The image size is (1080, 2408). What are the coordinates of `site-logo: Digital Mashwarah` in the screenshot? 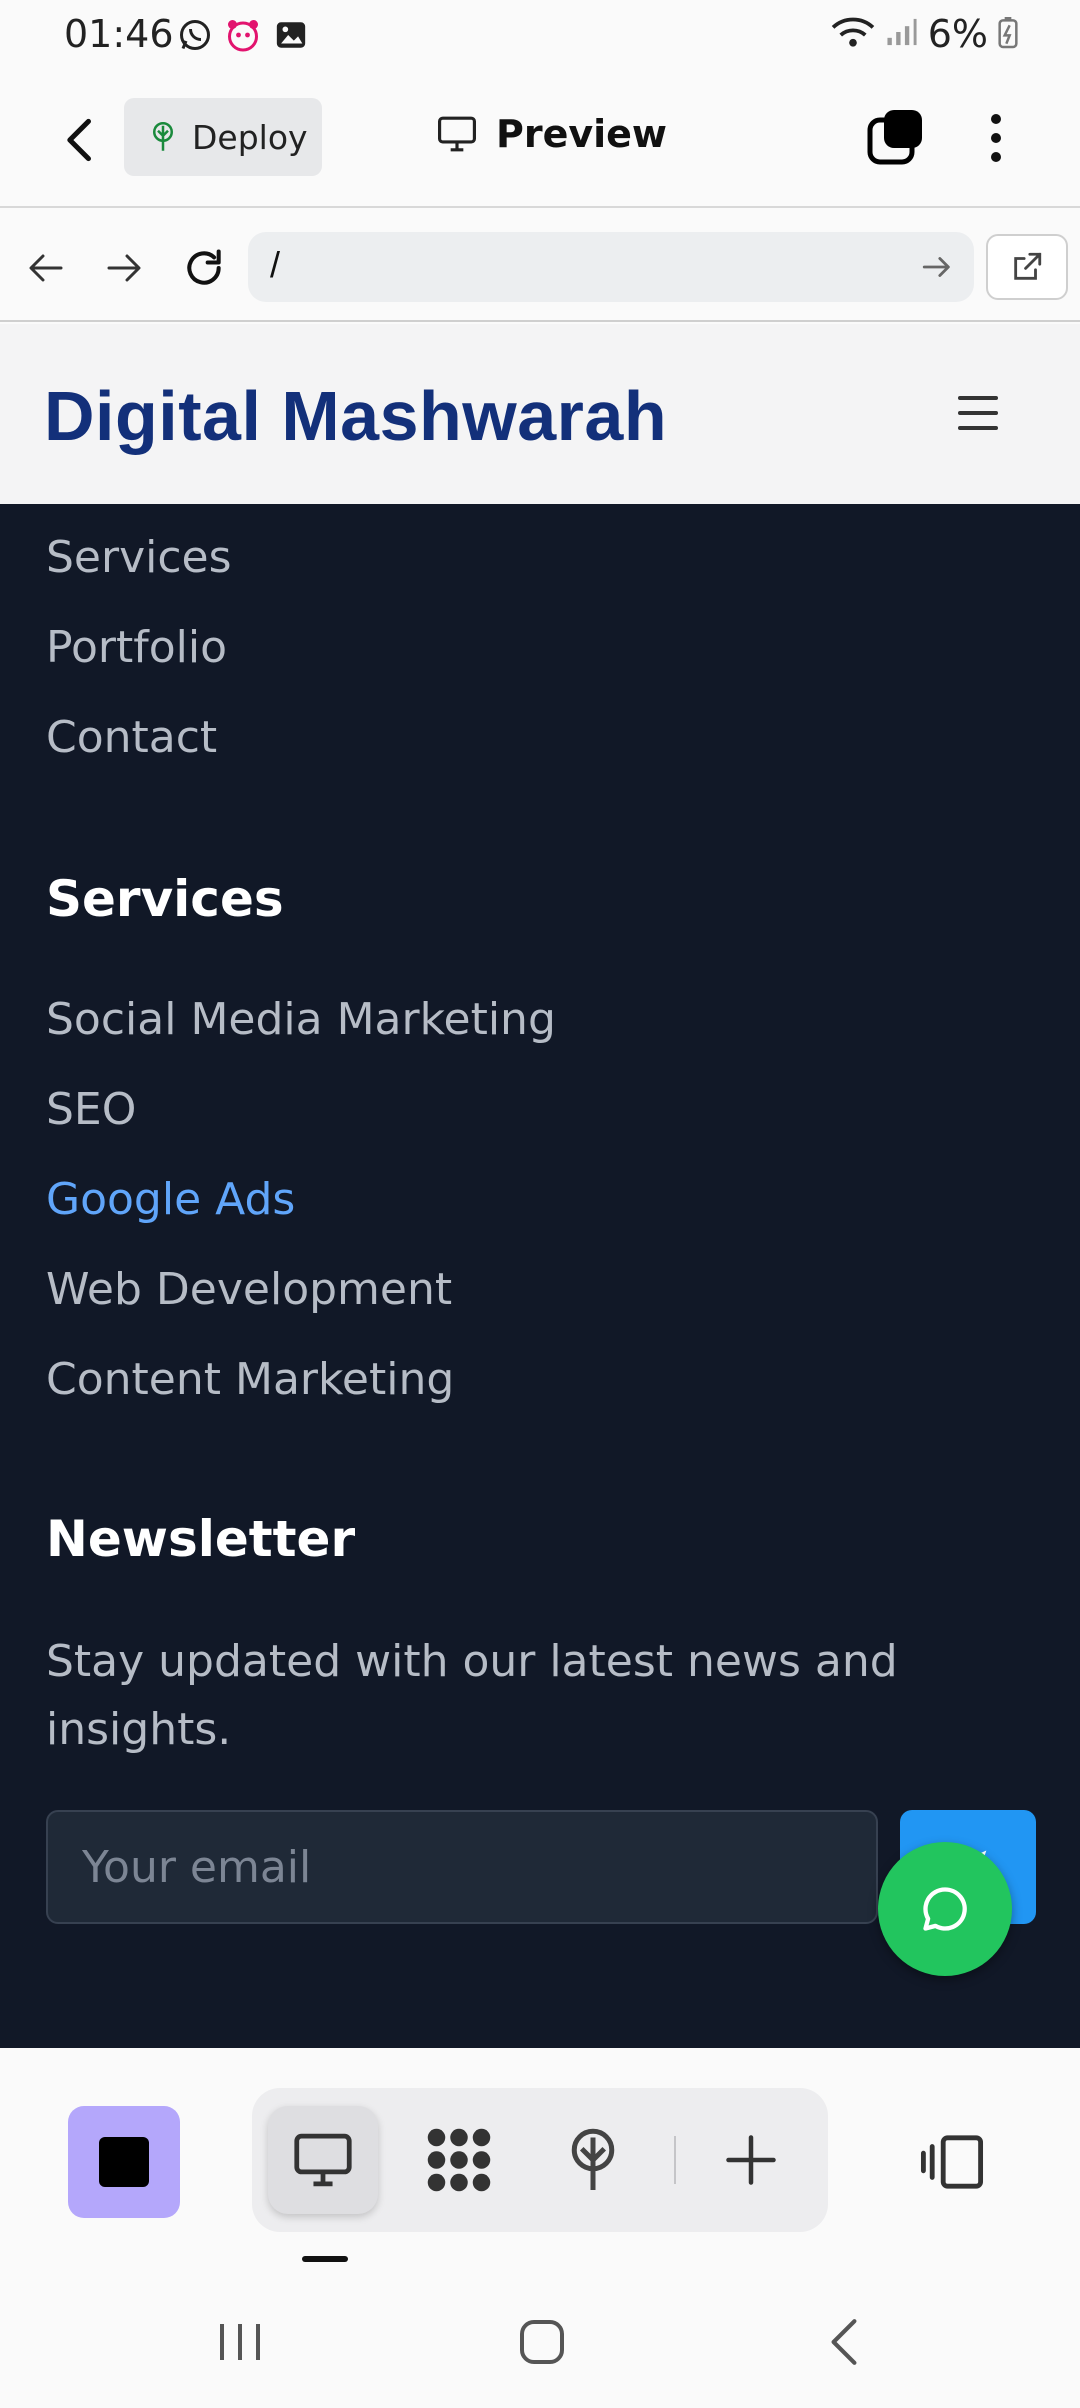 It's located at (355, 416).